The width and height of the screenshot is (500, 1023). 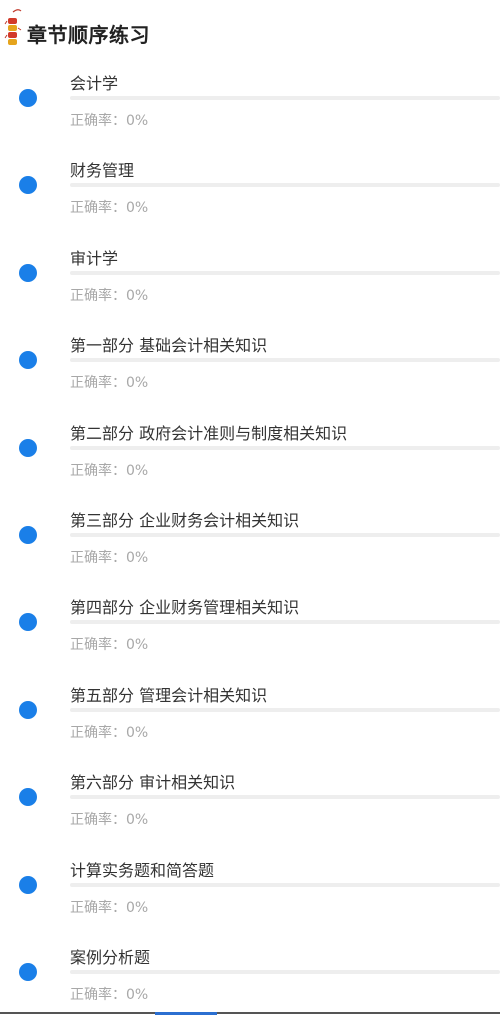 I want to click on chapter-item: 第五部分 管理会计相关知识 正确率：0%, so click(x=250, y=717).